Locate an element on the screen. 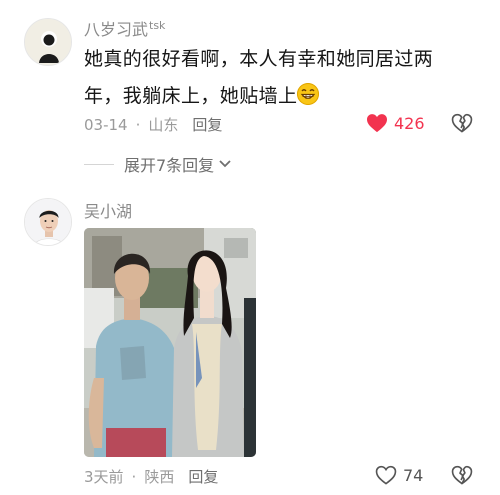 The width and height of the screenshot is (500, 495). like-button: 426 is located at coordinates (395, 123).